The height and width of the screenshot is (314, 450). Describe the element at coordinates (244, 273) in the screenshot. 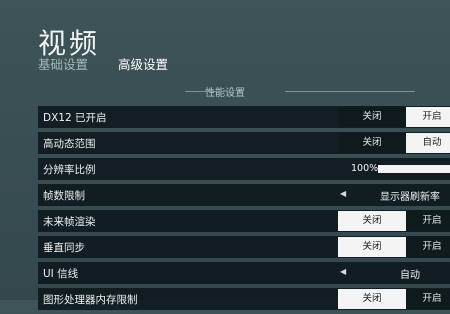

I see `setting-row-ui-gamma: UI 信线 ◀ 自动` at that location.